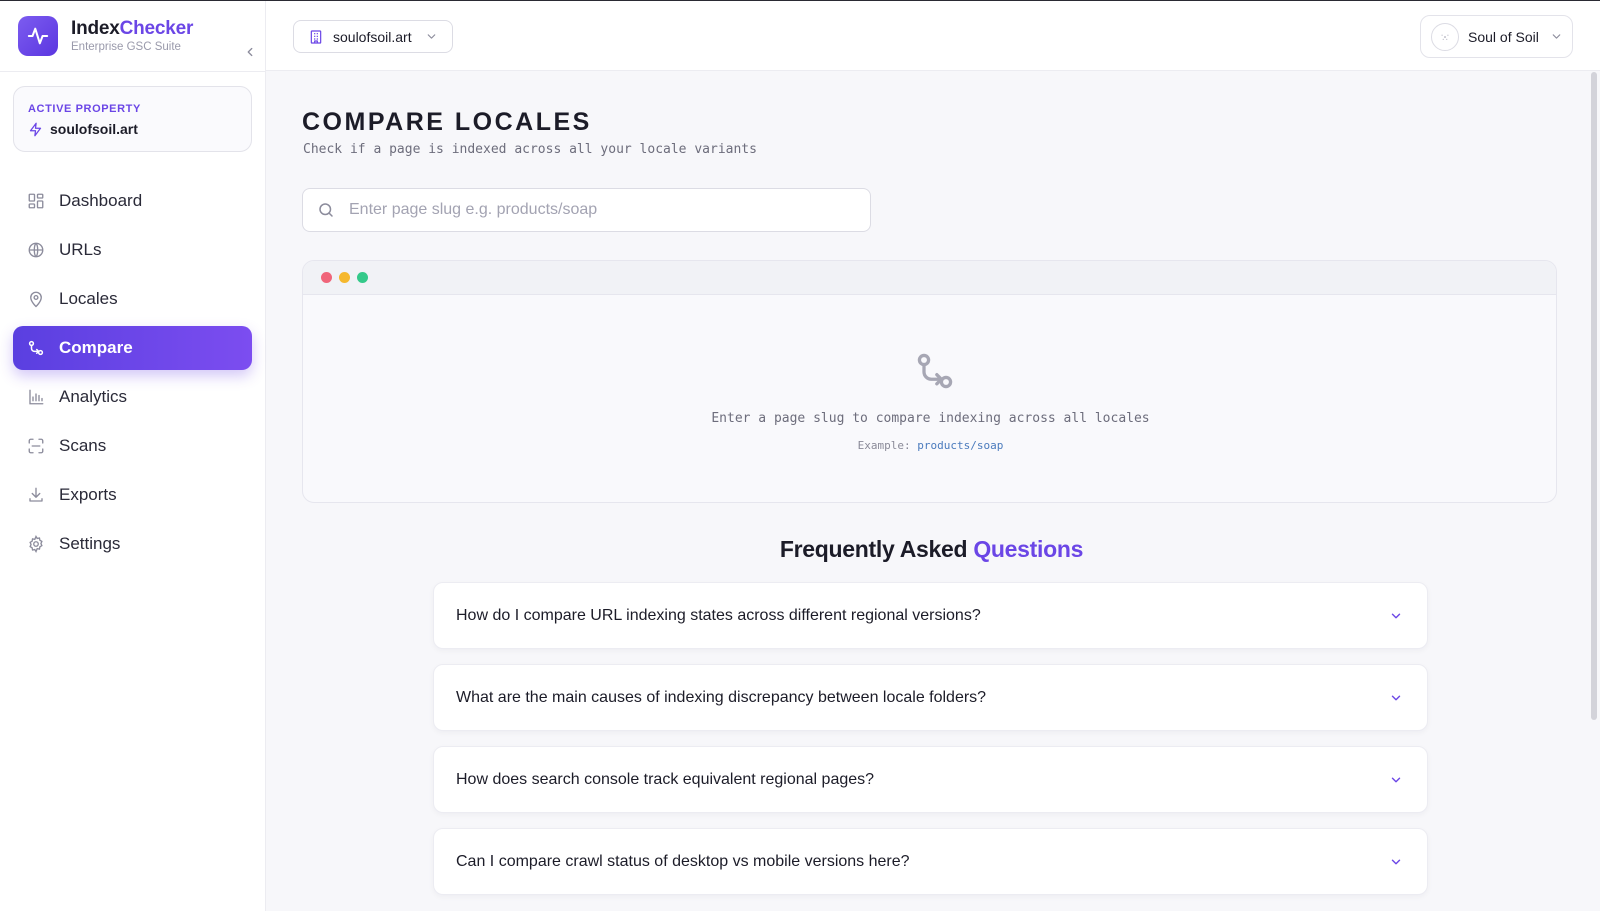  I want to click on building-icon, so click(316, 36).